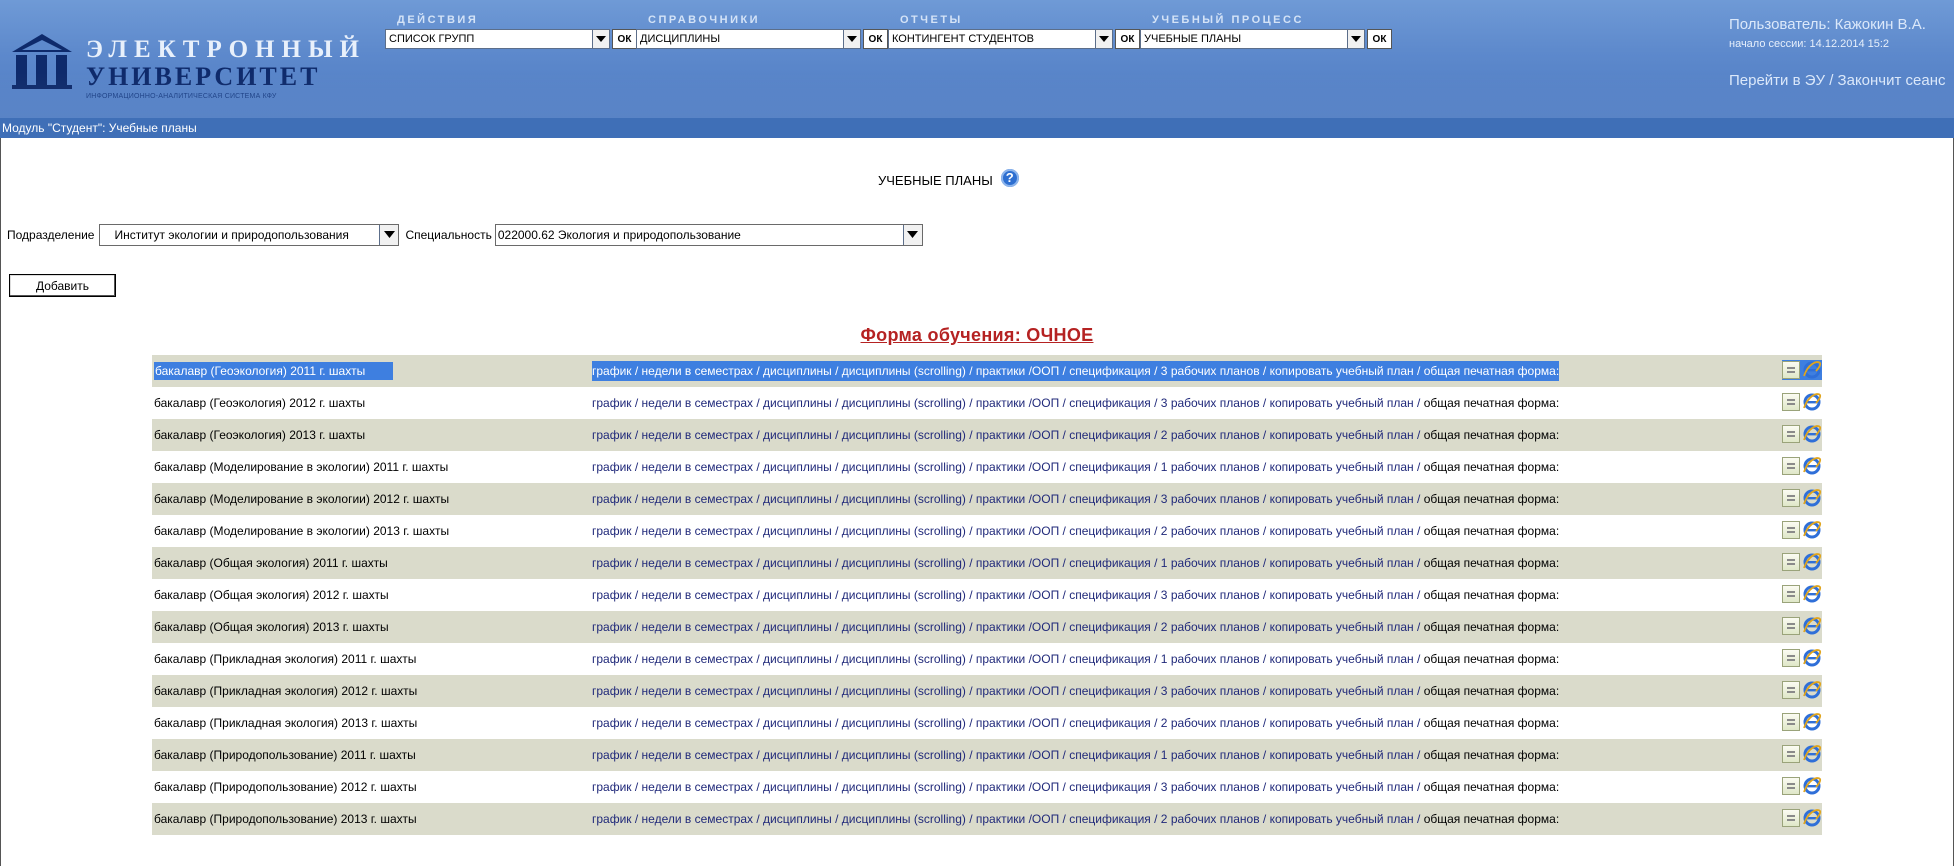 The image size is (1954, 866). I want to click on menu-references-select: ДИСЦИПЛИНЫ, so click(748, 39).